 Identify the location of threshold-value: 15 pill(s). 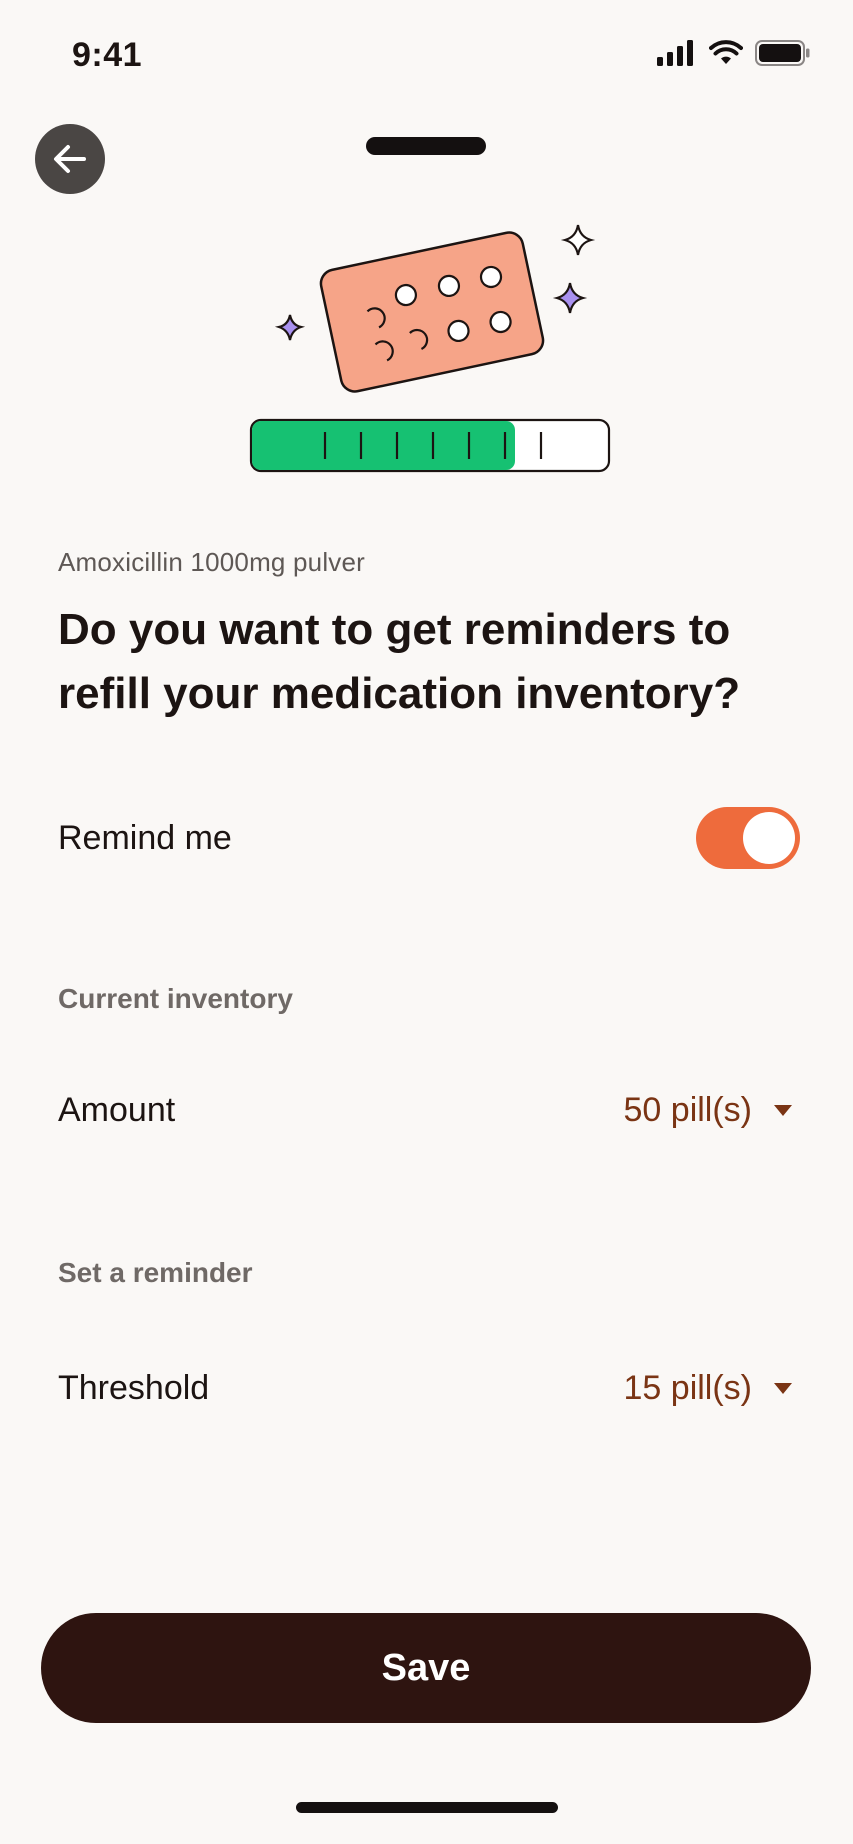
(687, 1387).